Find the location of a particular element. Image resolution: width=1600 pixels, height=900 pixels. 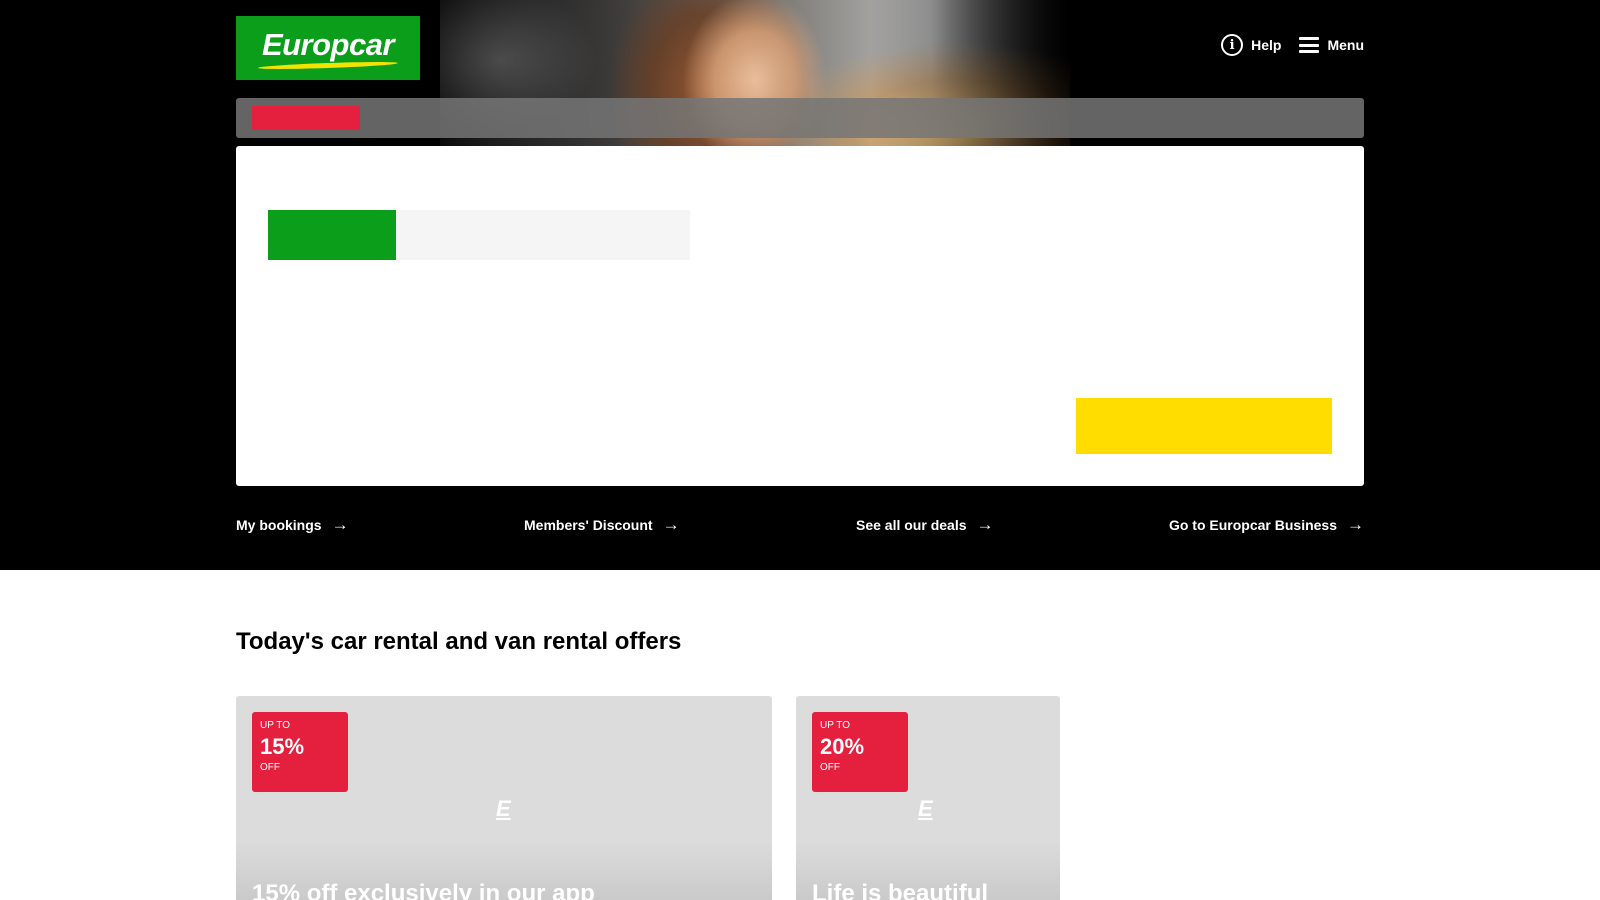

booking-tab-active is located at coordinates (306, 118).